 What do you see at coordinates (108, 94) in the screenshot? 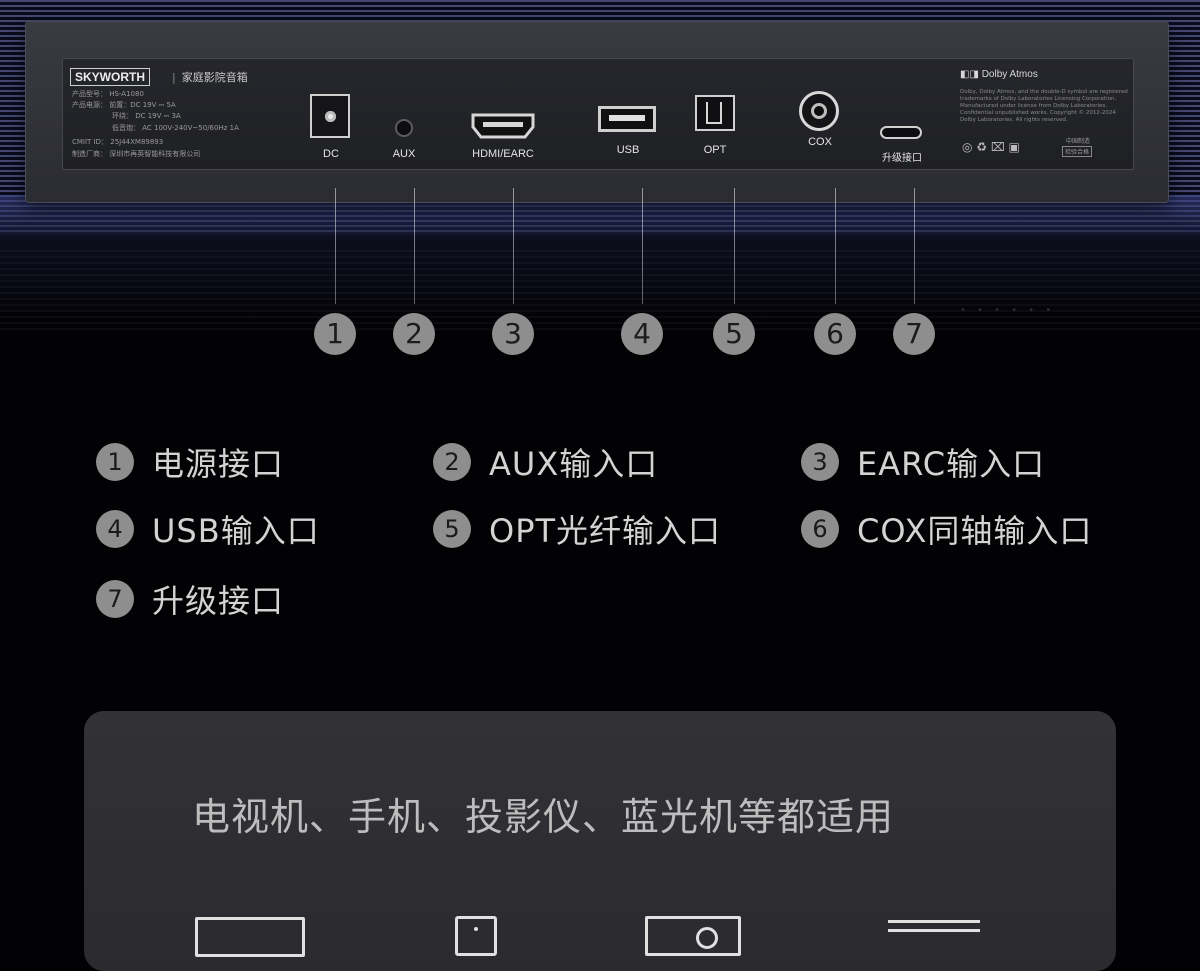
I see `spec-line: 产品型号： HS-A1080` at bounding box center [108, 94].